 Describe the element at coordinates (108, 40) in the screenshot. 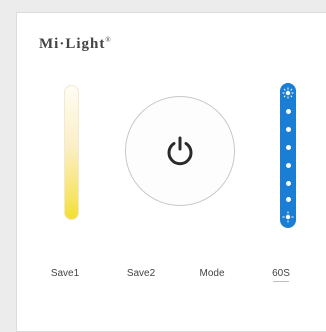

I see `registered-mark: ®` at that location.